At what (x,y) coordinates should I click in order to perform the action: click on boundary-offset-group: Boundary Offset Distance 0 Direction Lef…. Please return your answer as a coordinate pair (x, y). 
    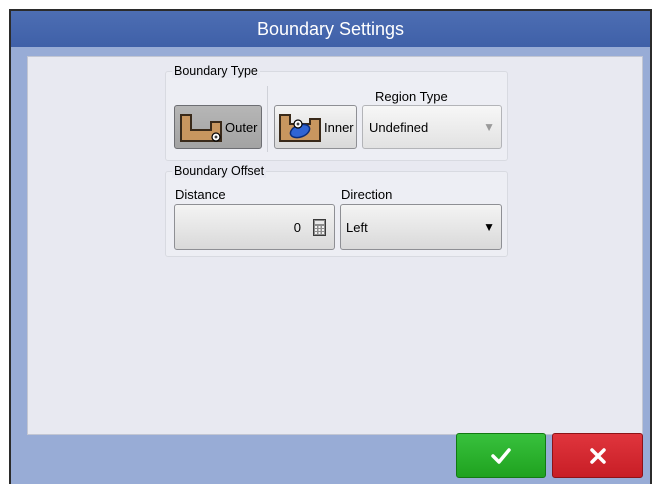
    Looking at the image, I should click on (336, 210).